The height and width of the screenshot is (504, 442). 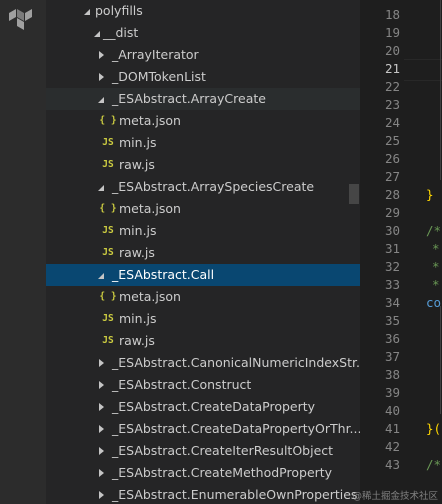 I want to click on code-fragment: /*, so click(x=434, y=230).